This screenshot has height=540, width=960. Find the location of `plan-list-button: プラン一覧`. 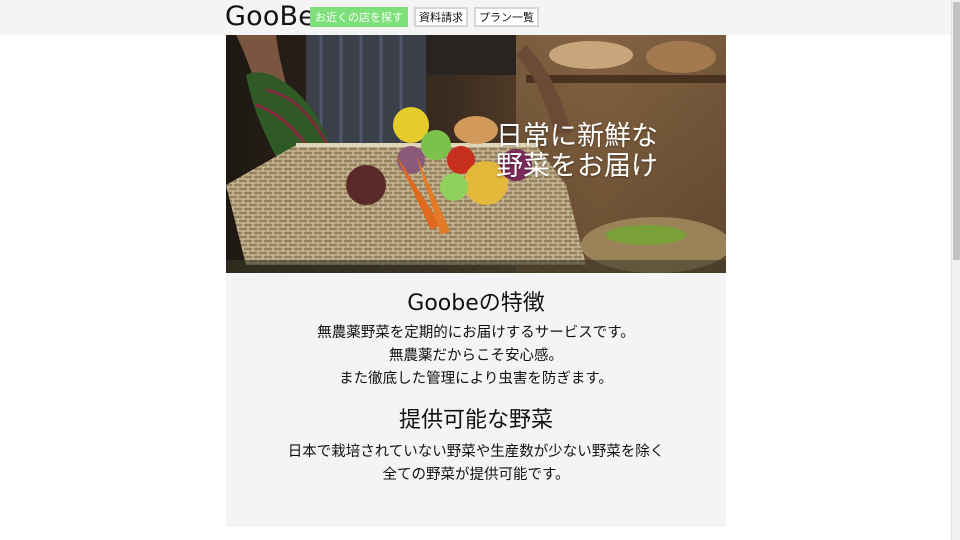

plan-list-button: プラン一覧 is located at coordinates (506, 17).